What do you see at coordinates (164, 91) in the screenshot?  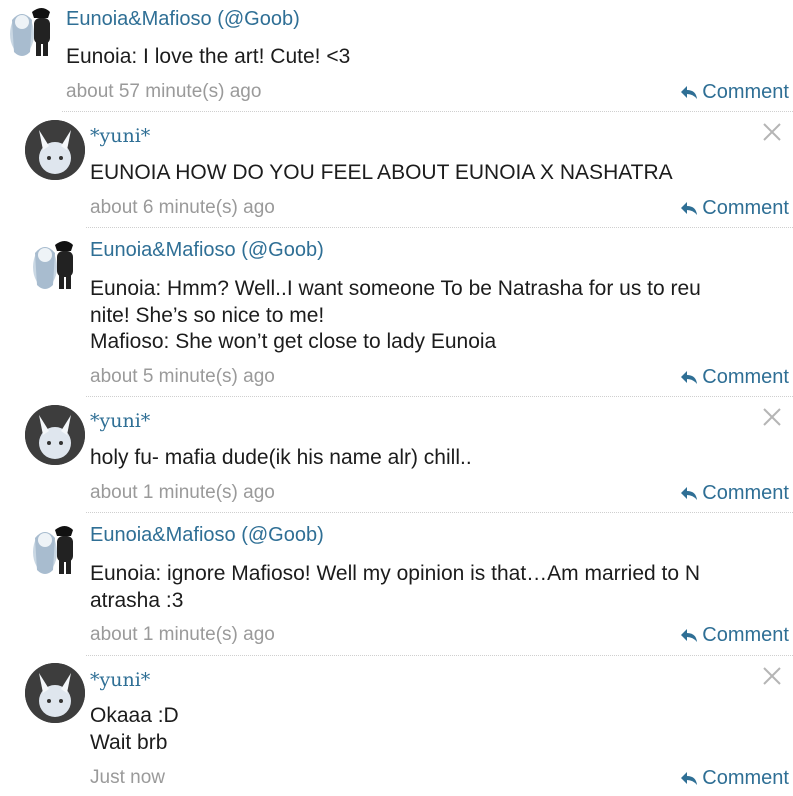 I see `comment-timestamp: about 57 minute(s) ago` at bounding box center [164, 91].